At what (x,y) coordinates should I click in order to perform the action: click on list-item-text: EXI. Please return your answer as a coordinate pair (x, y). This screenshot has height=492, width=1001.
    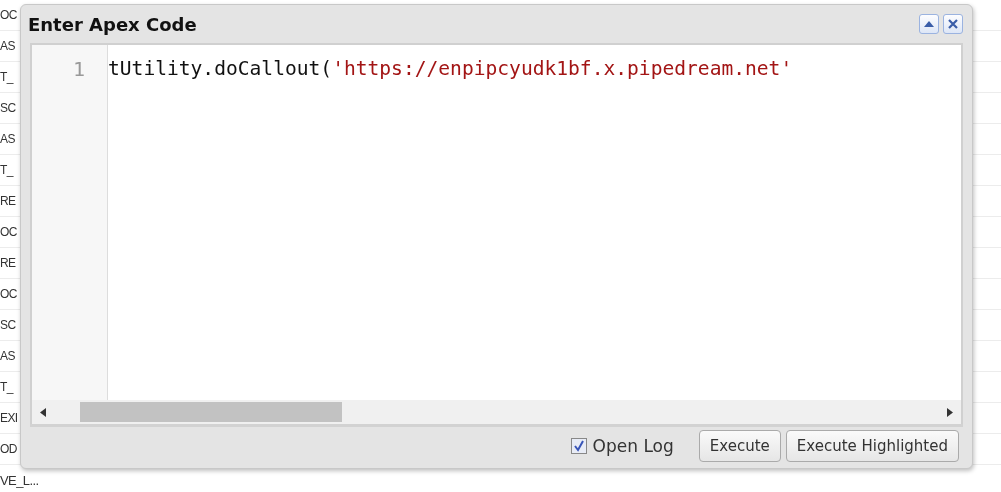
    Looking at the image, I should click on (9, 418).